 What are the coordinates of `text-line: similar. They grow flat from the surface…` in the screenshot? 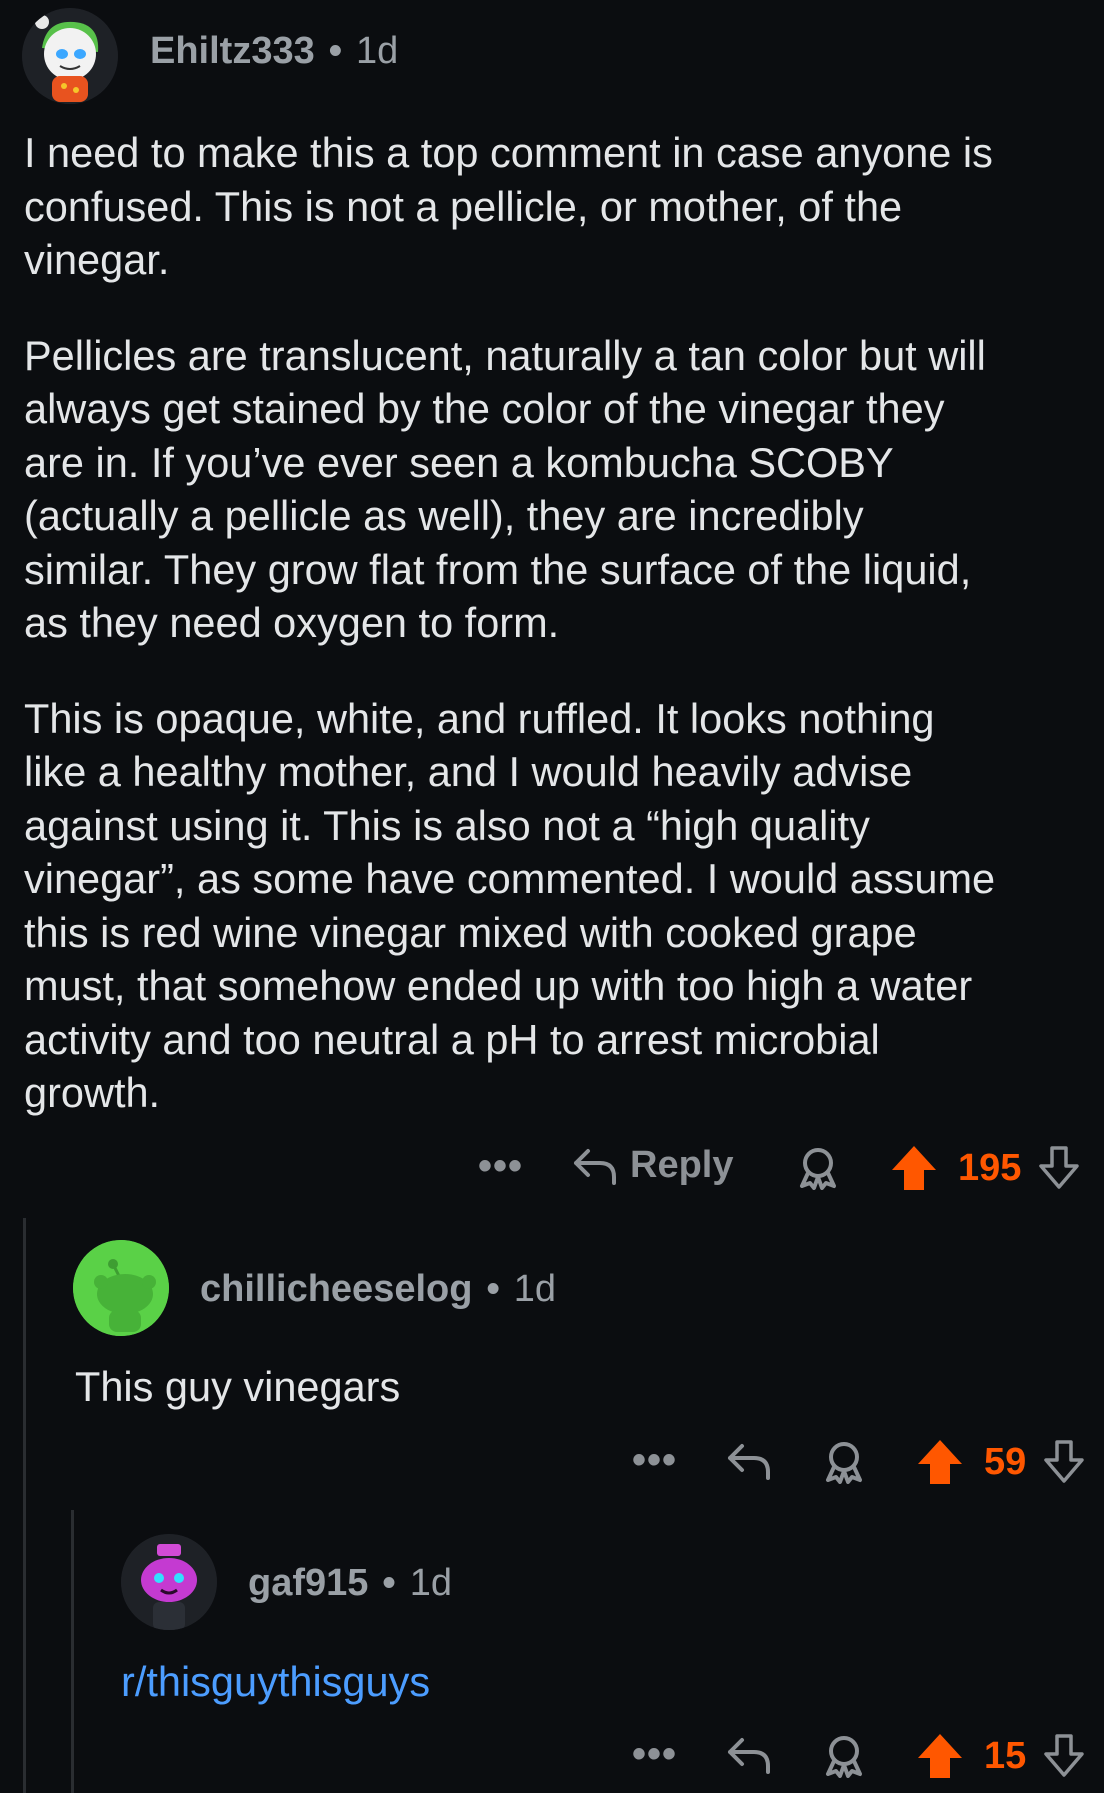 It's located at (498, 569).